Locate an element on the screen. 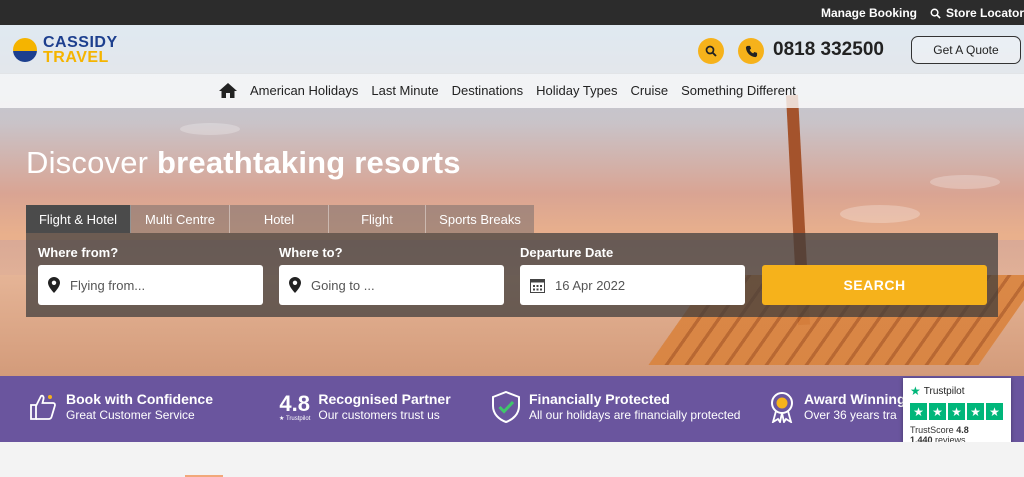 Image resolution: width=1024 pixels, height=477 pixels. date-label: Departure Date is located at coordinates (567, 252).